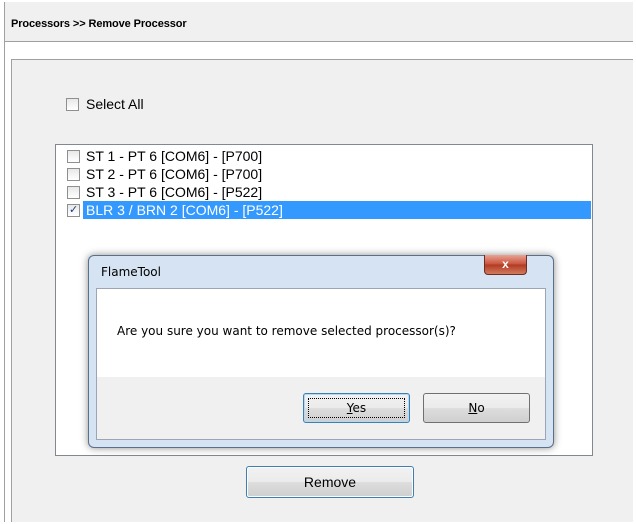 The height and width of the screenshot is (524, 636). What do you see at coordinates (115, 104) in the screenshot?
I see `select-all-label: Select All` at bounding box center [115, 104].